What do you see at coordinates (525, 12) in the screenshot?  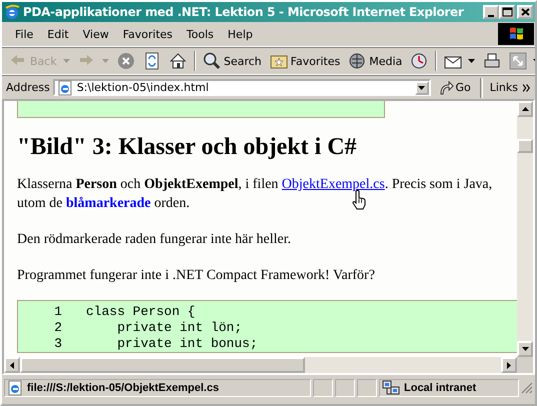 I see `close-button` at bounding box center [525, 12].